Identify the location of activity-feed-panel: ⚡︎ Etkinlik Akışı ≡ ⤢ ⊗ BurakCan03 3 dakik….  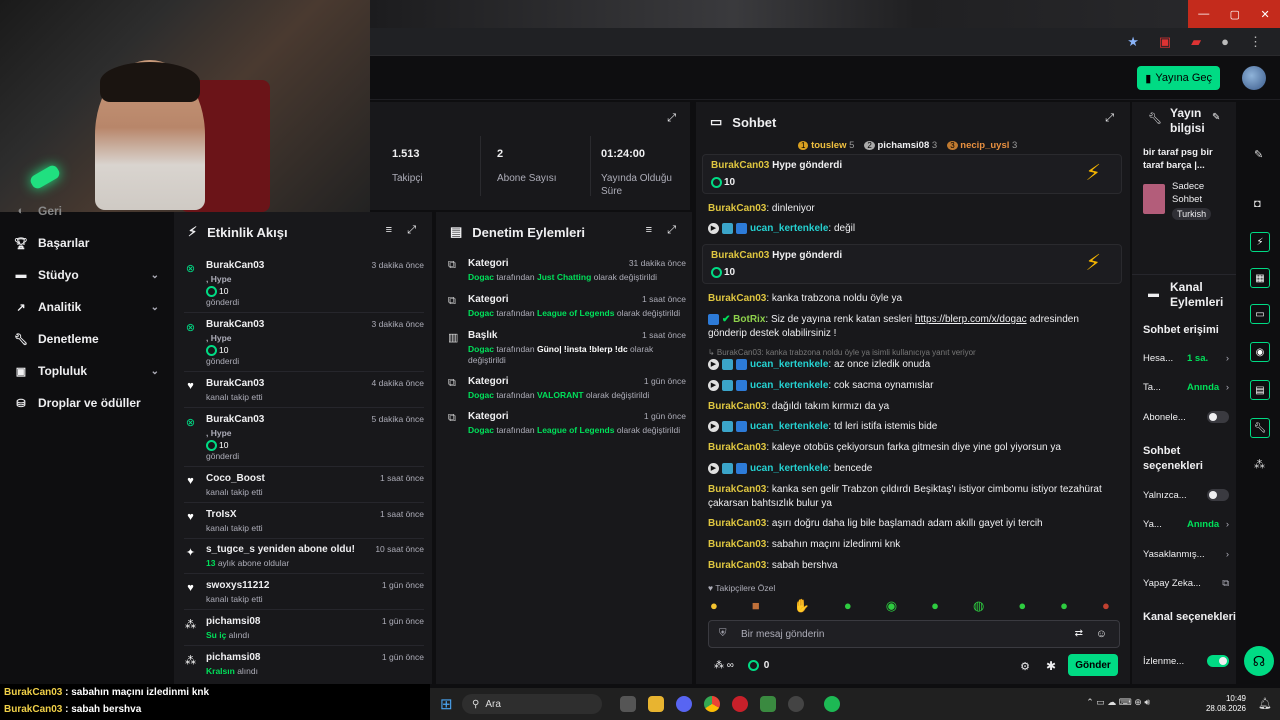
(303, 448).